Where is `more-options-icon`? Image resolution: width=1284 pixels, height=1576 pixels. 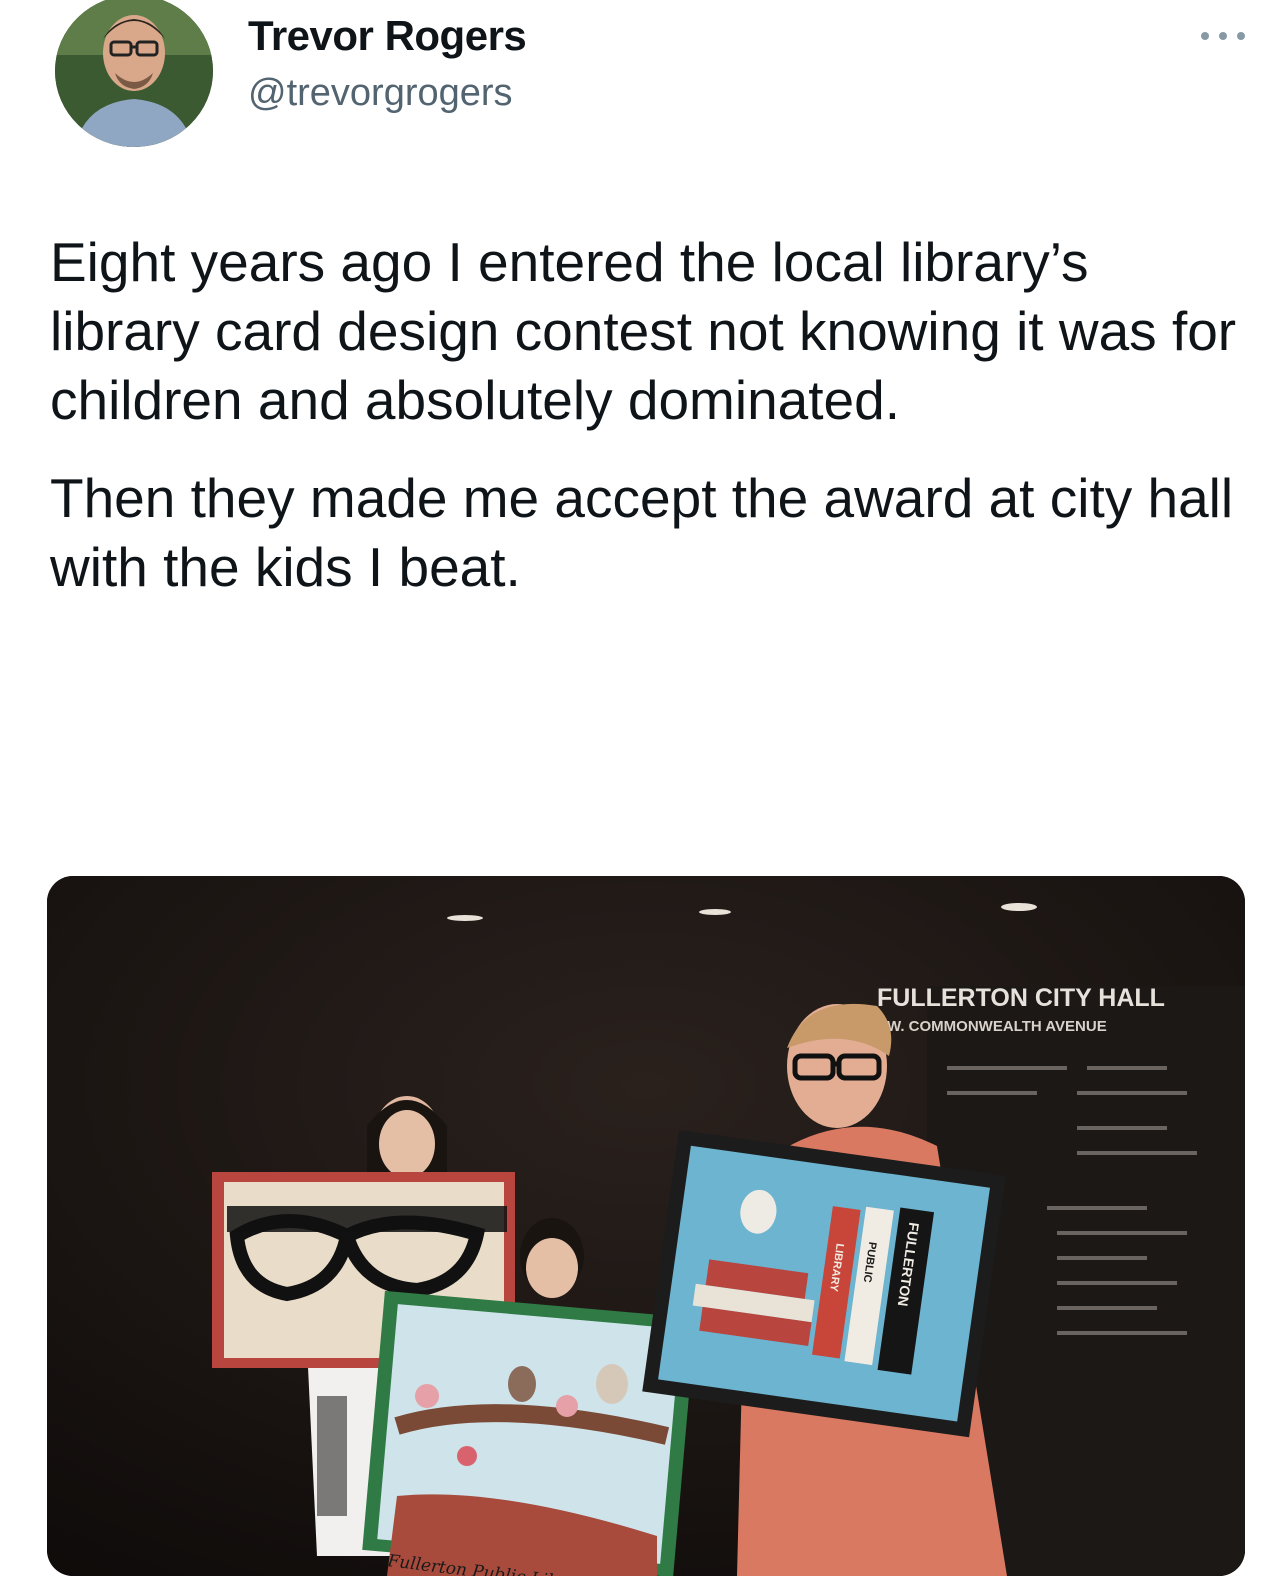
more-options-icon is located at coordinates (1223, 36).